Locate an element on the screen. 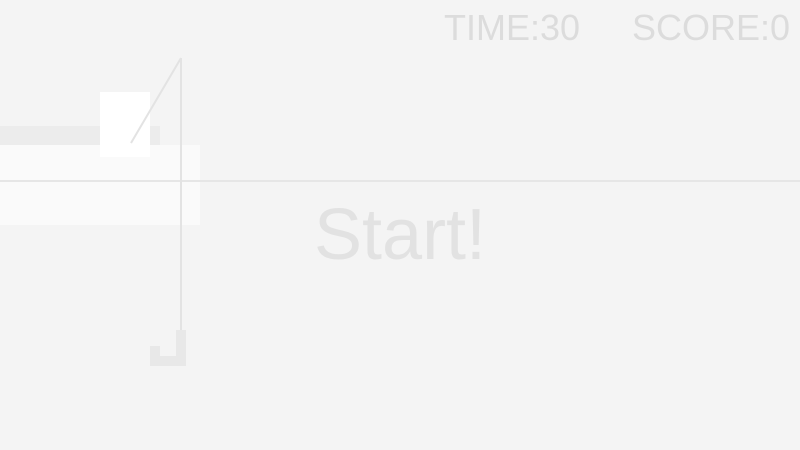  player-character is located at coordinates (125, 124).